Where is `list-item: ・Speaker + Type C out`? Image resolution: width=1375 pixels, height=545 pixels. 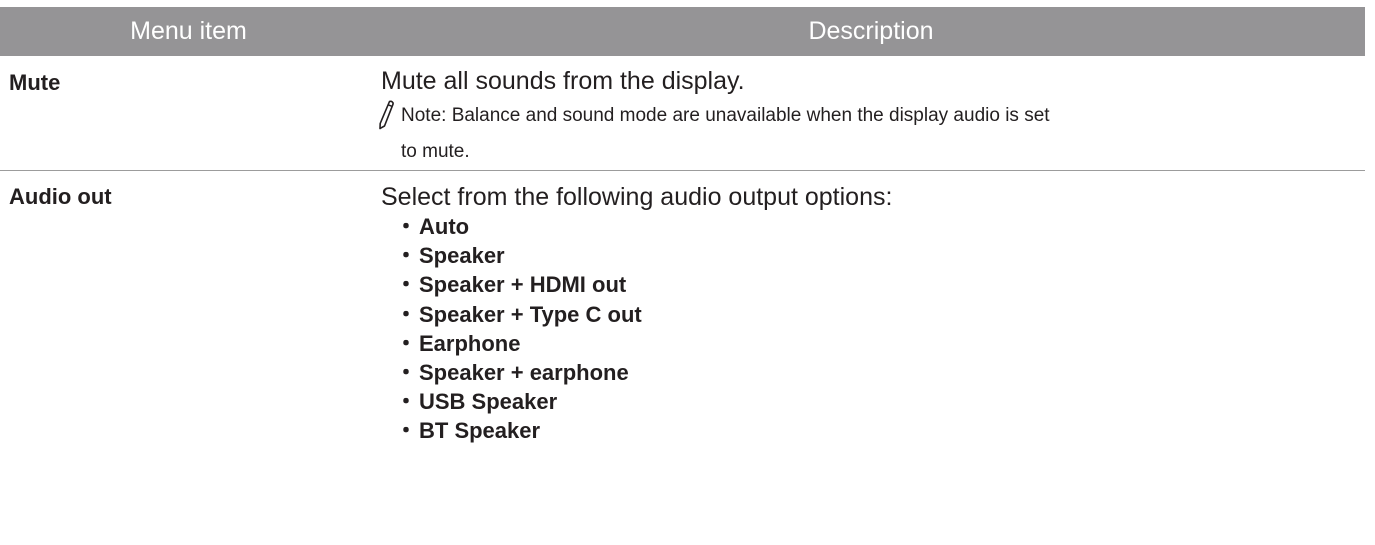
list-item: ・Speaker + Type C out is located at coordinates (880, 314).